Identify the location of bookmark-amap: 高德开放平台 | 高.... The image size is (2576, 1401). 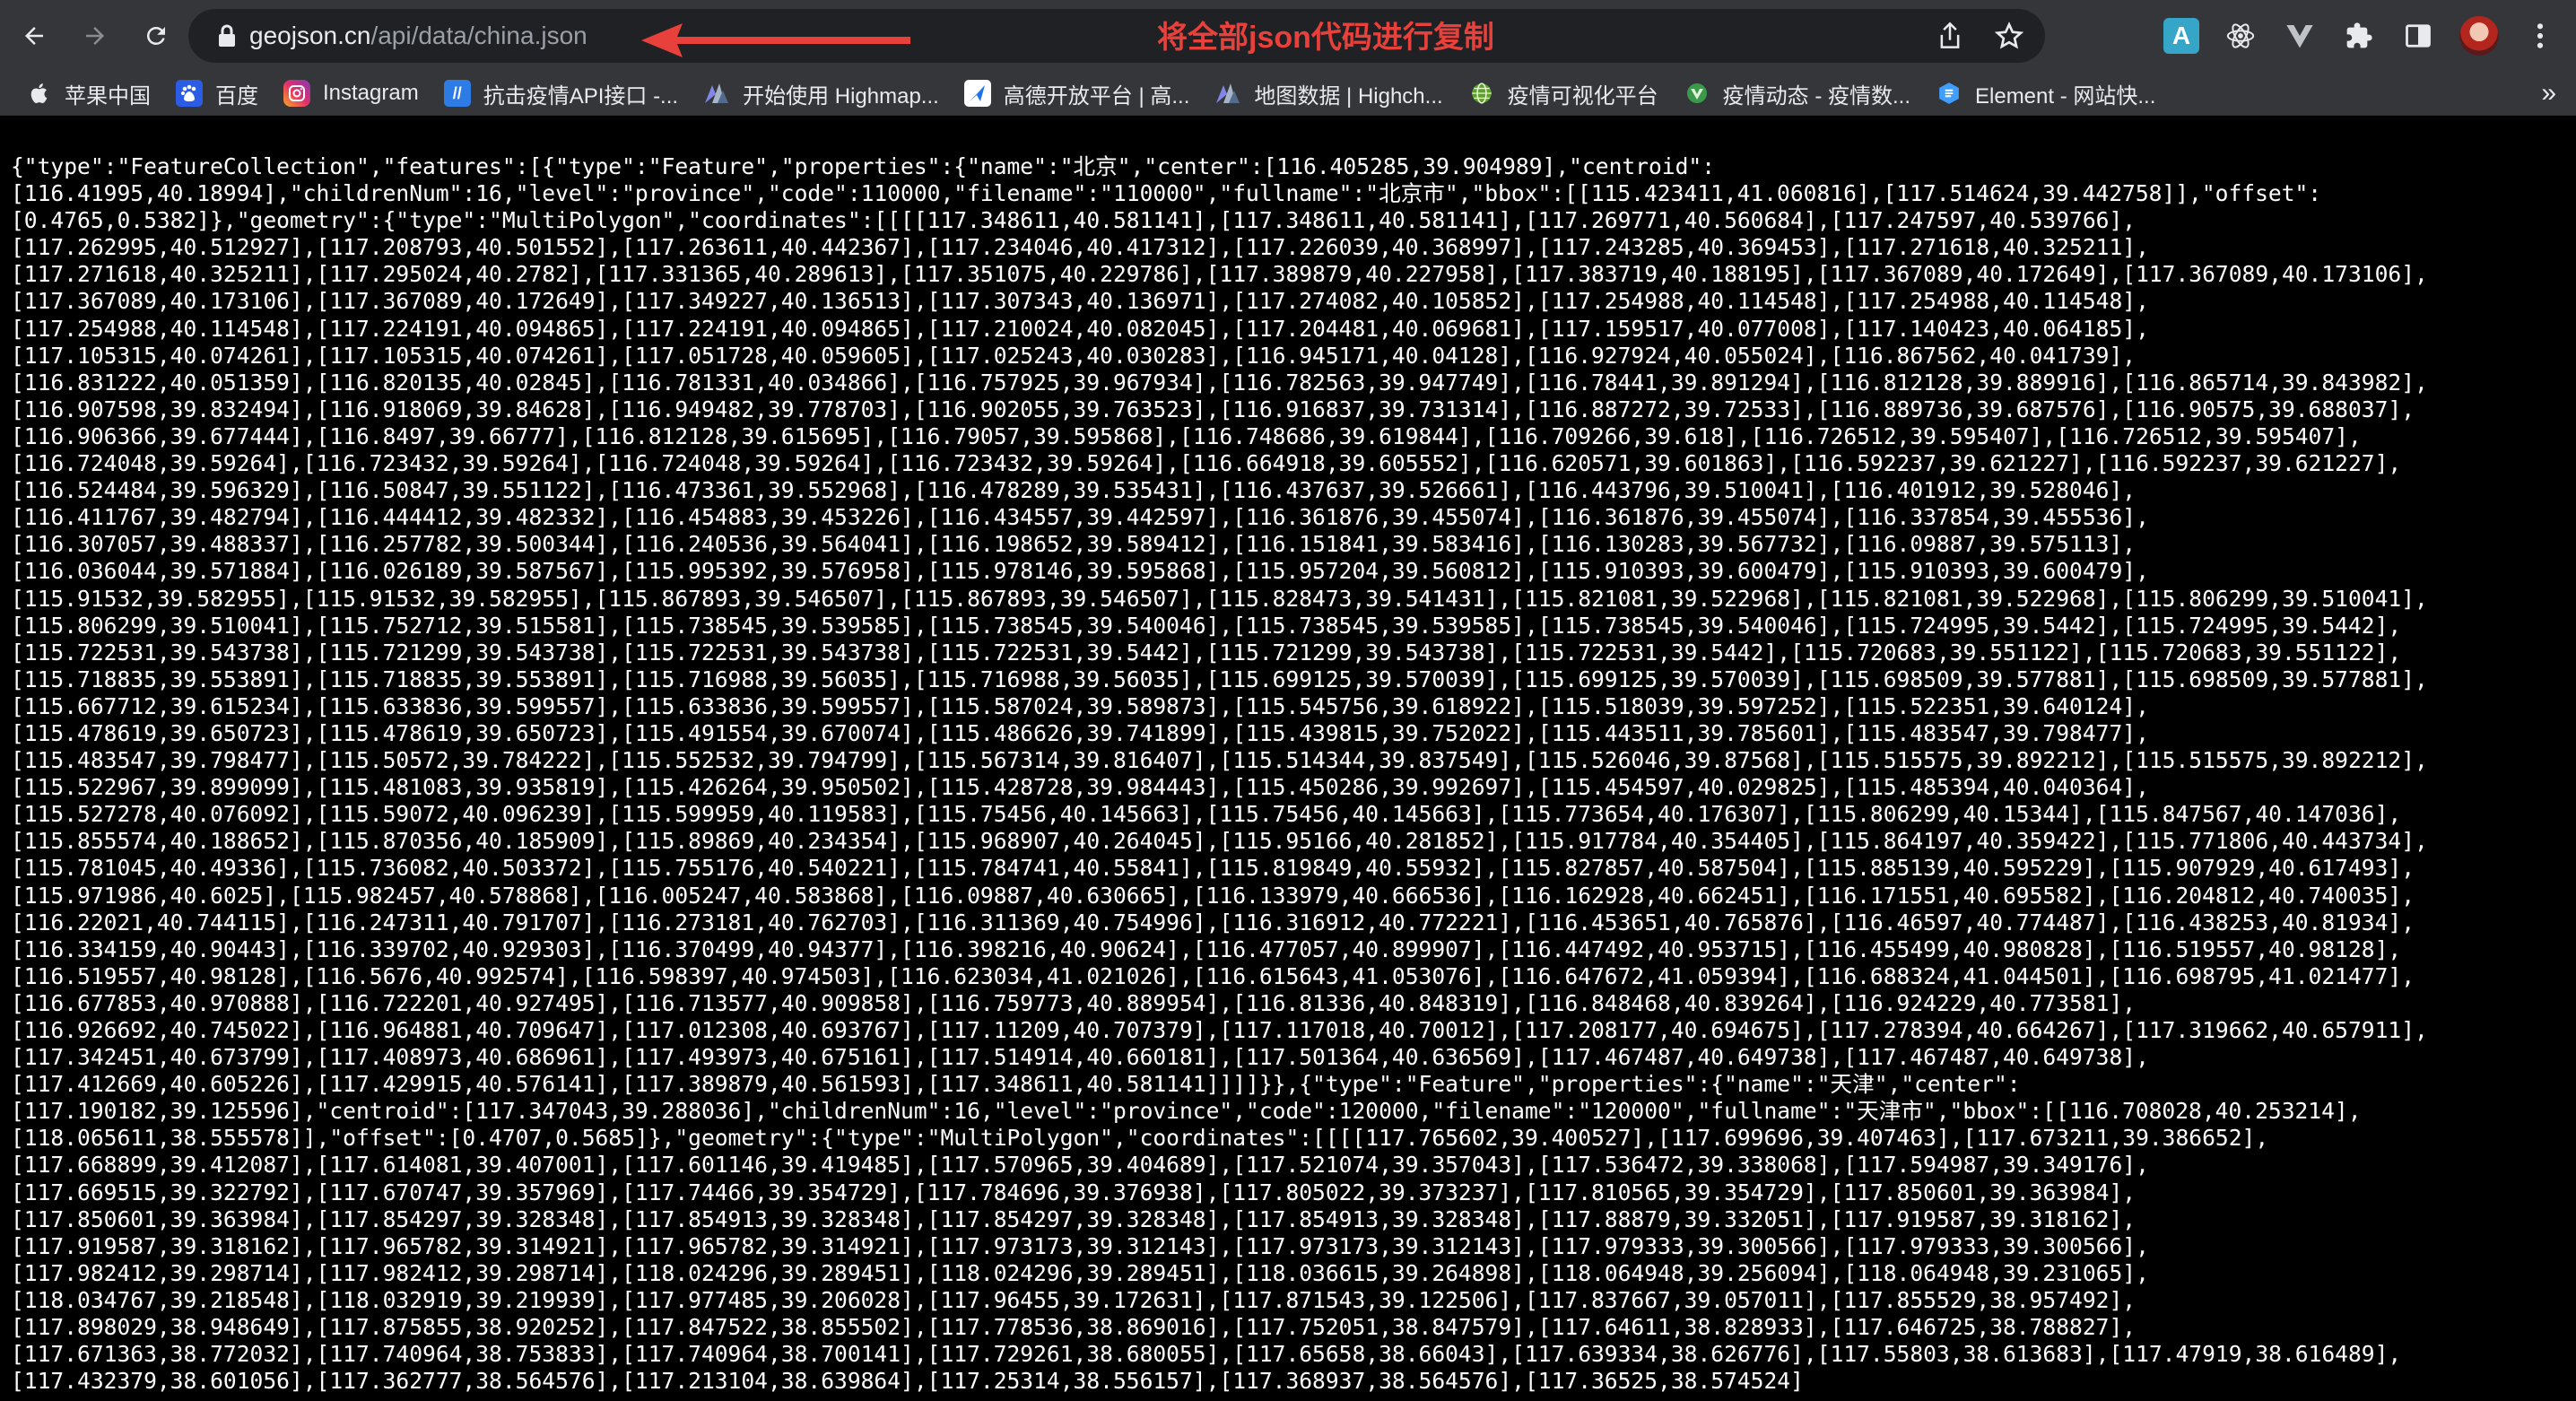
(1077, 94).